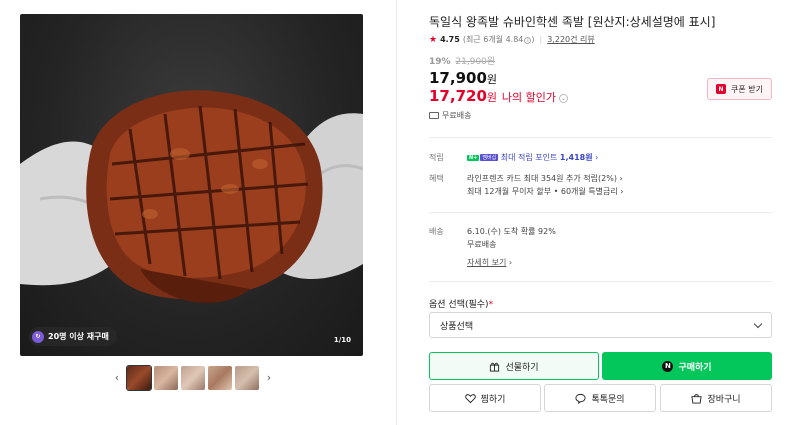 The width and height of the screenshot is (800, 425). What do you see at coordinates (600, 325) in the screenshot?
I see `option-select: 상품선택` at bounding box center [600, 325].